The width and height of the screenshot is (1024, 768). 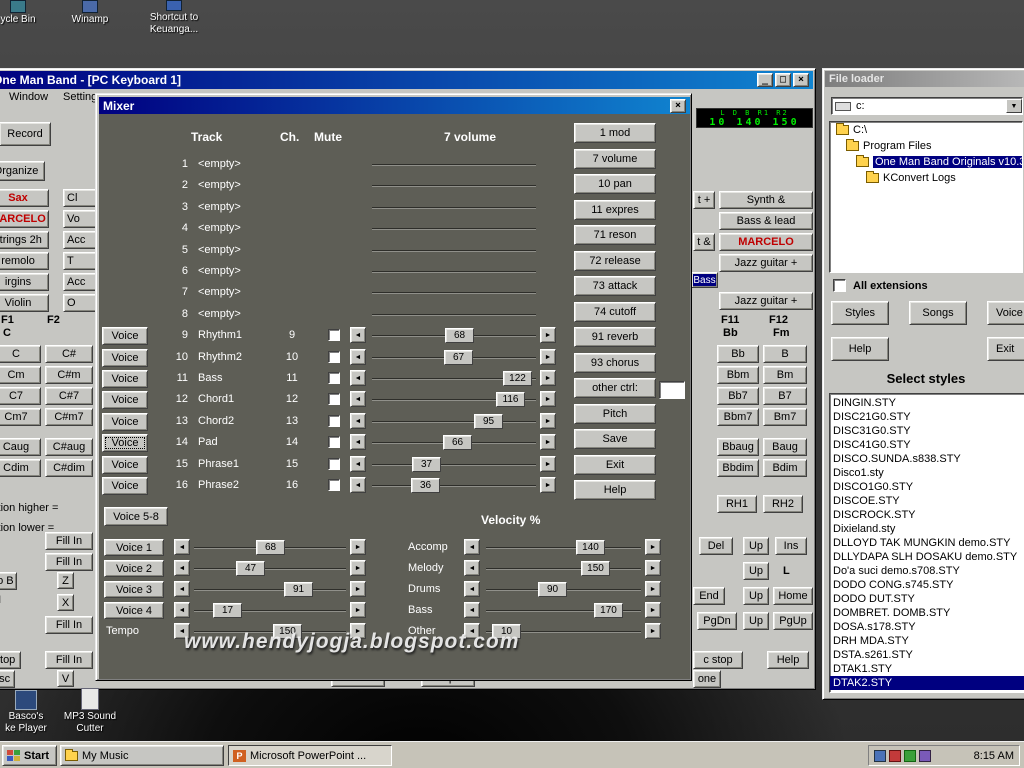 I want to click on file-item: Do'a suci demo.s708.STY, so click(x=927, y=571).